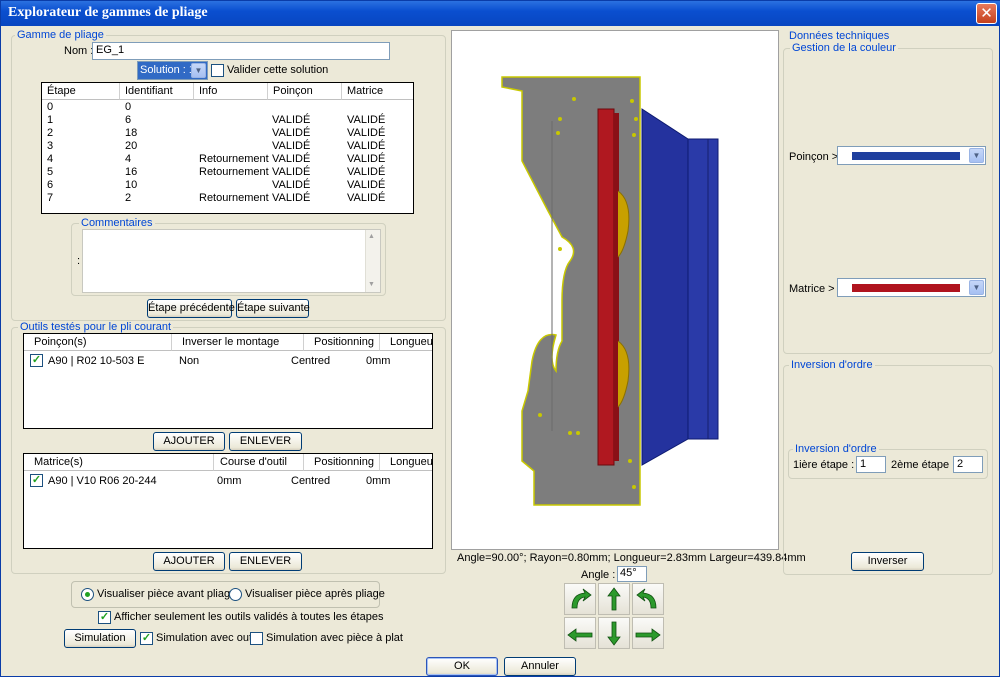  I want to click on matrice-color-select: ▼, so click(911, 287).